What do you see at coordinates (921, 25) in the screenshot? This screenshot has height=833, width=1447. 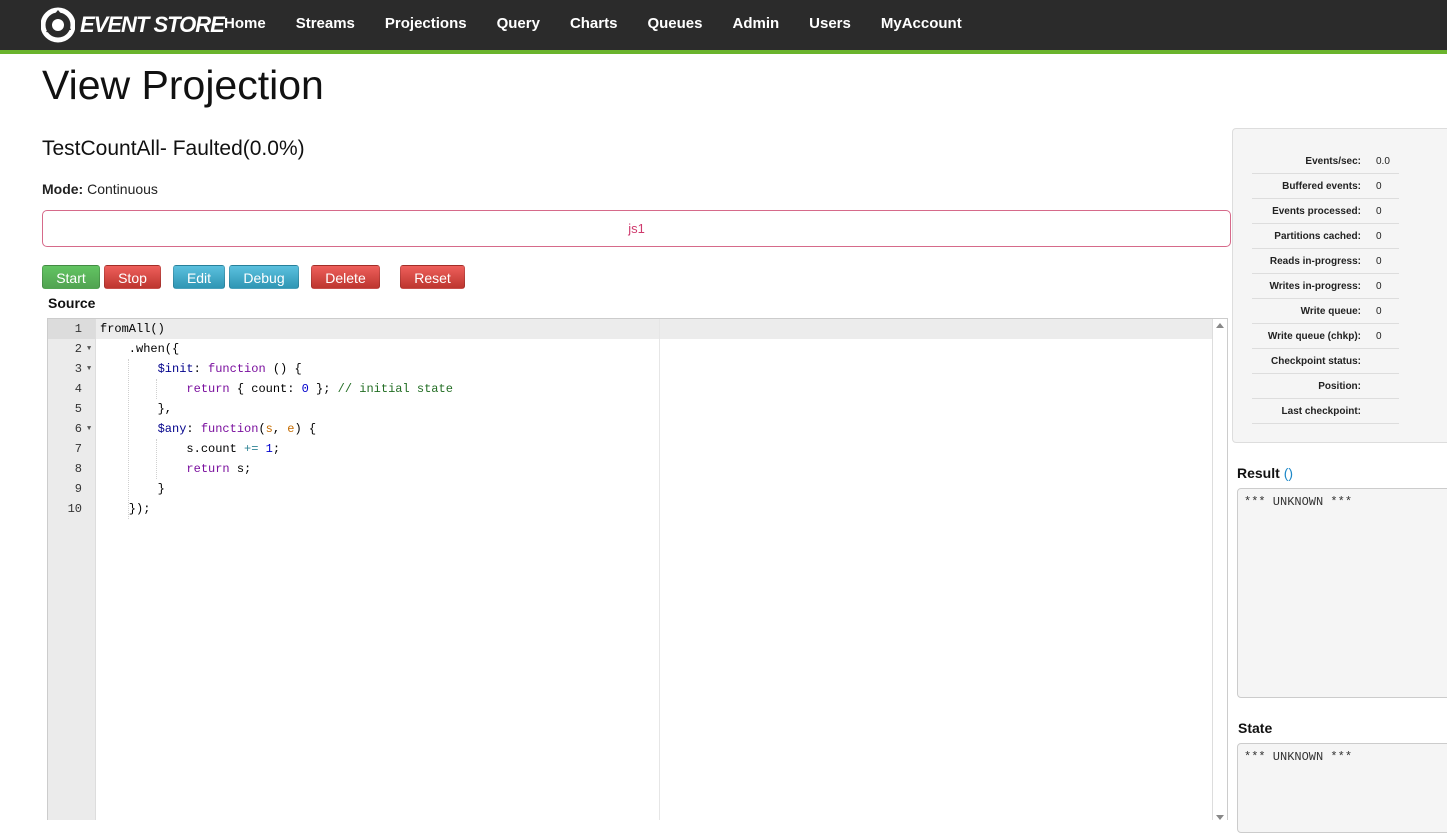 I see `nav-myaccount: MyAccount` at bounding box center [921, 25].